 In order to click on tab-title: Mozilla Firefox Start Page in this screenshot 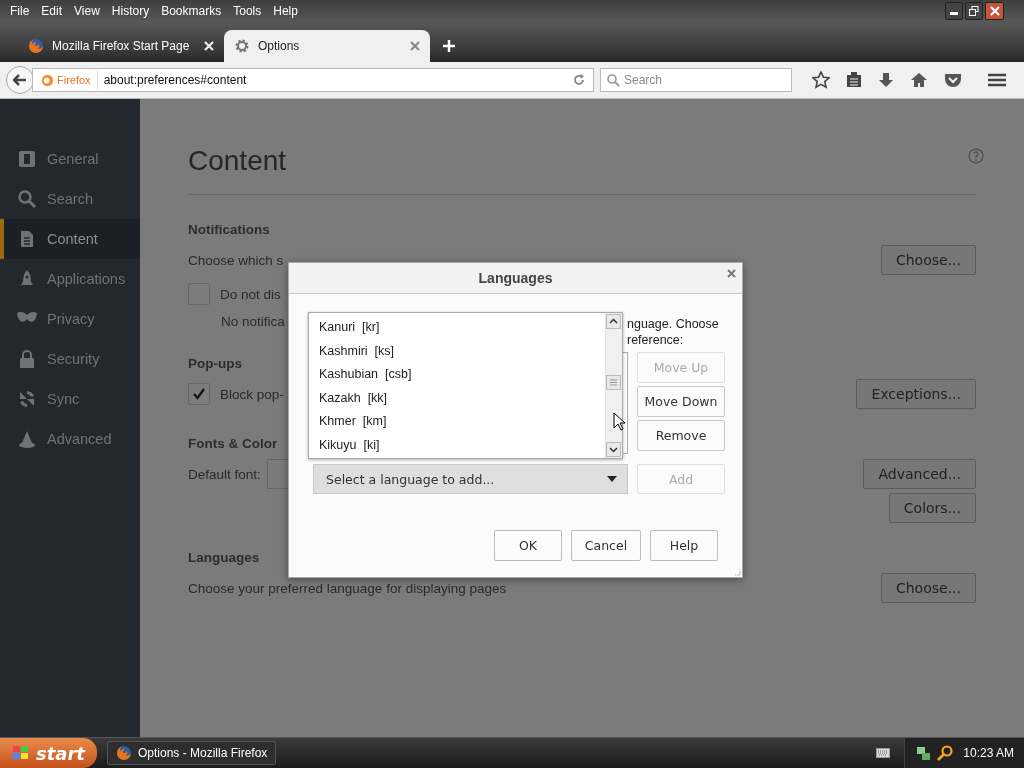, I will do `click(121, 46)`.